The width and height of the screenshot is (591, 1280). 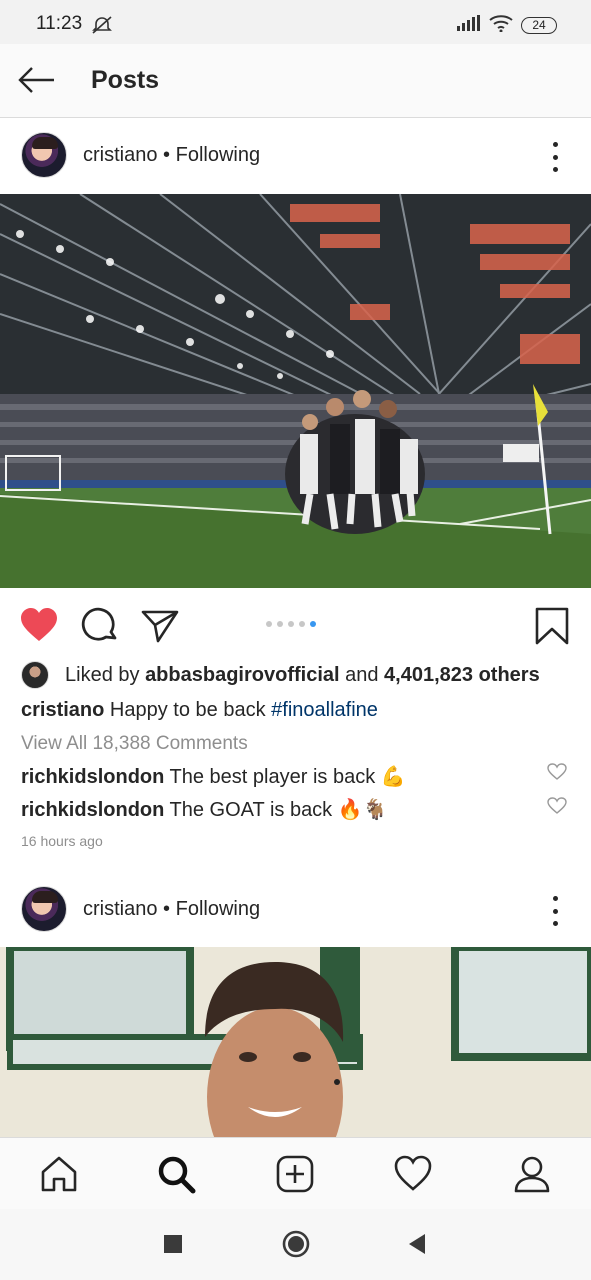 I want to click on share-send-icon, so click(x=160, y=626).